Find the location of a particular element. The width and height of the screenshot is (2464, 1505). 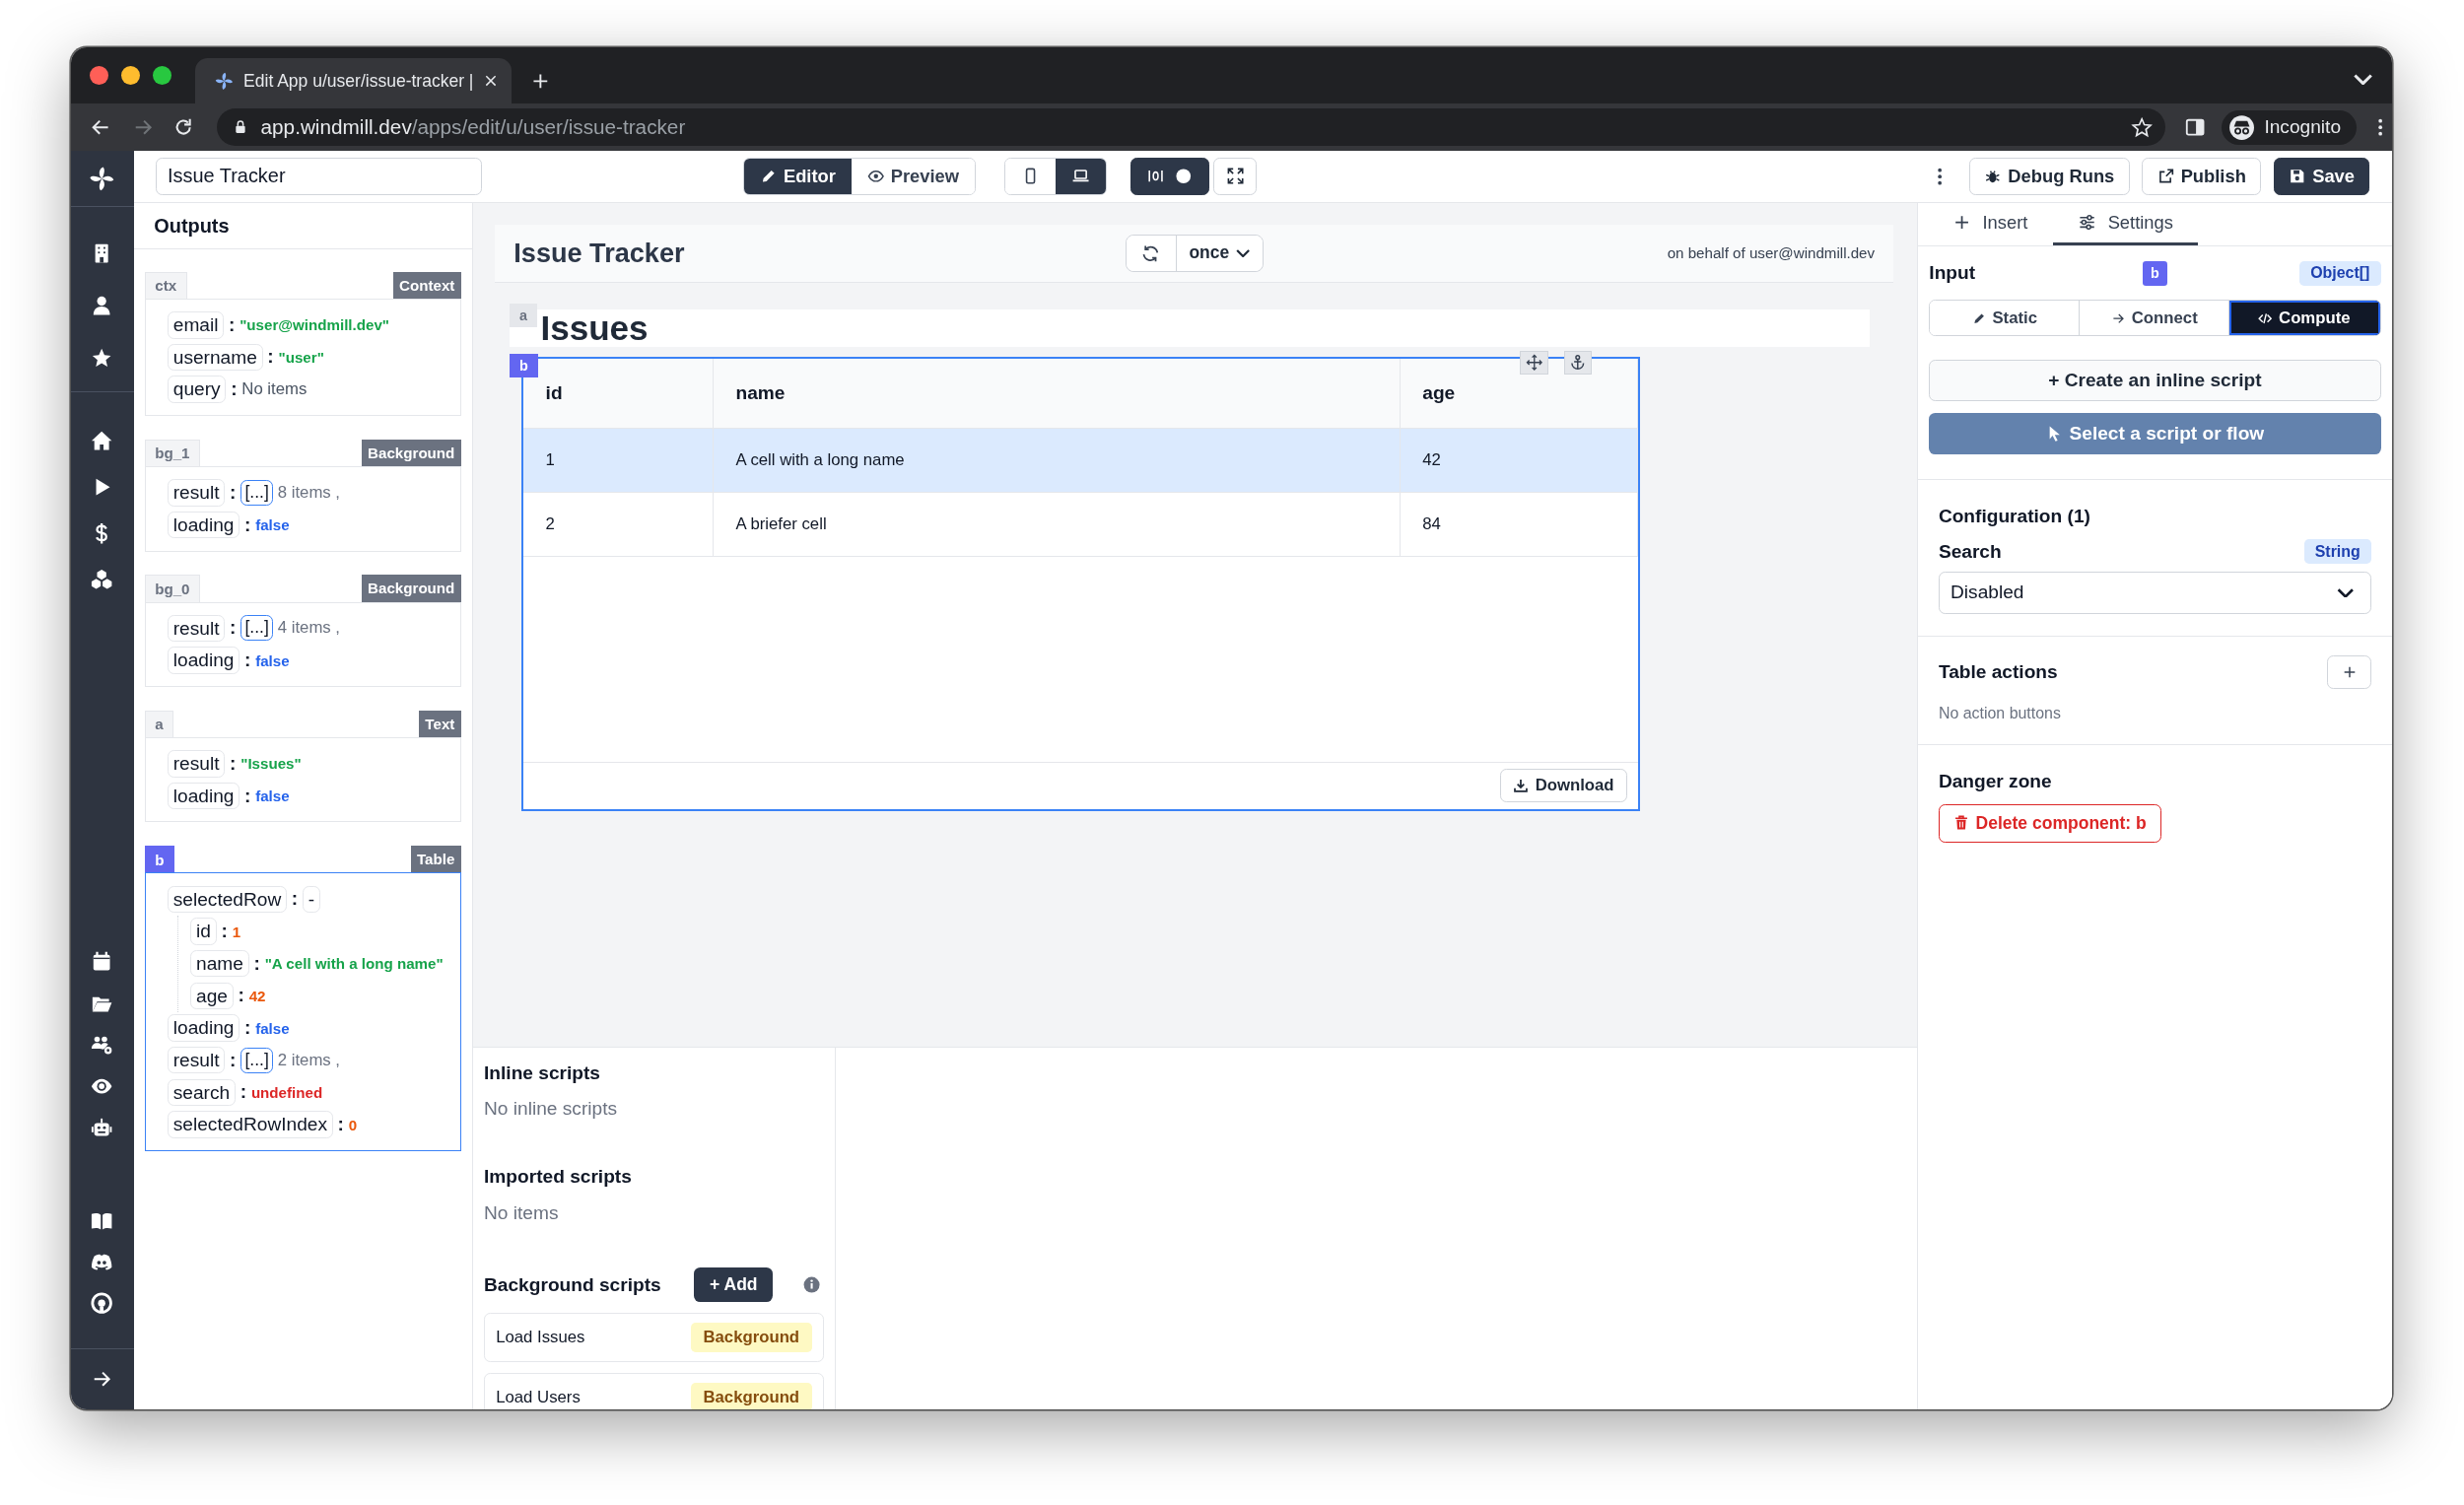

field-value: No items is located at coordinates (274, 389).